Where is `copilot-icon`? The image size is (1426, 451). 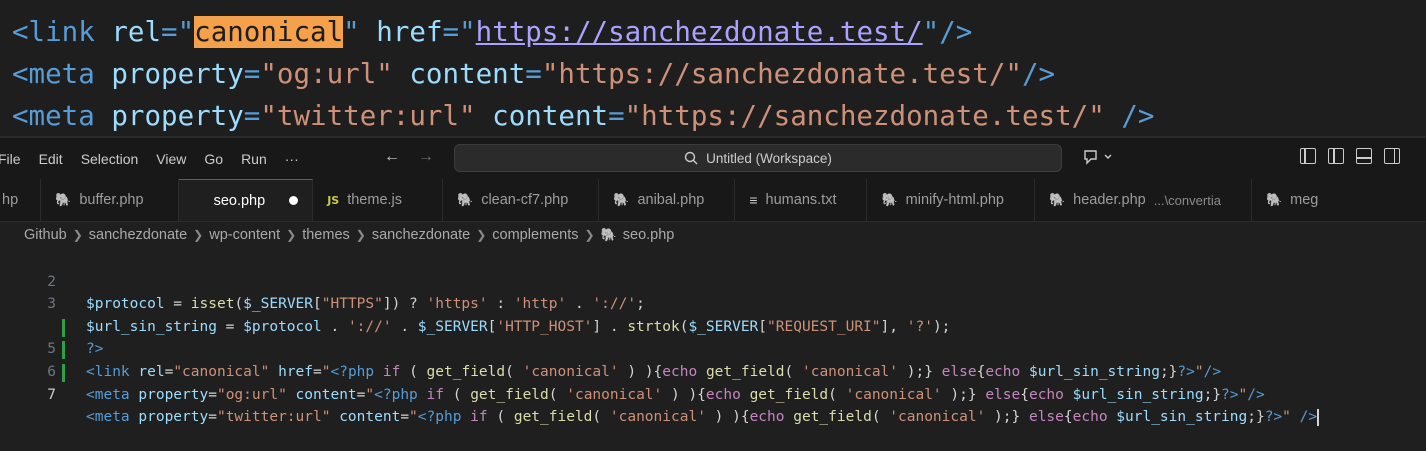 copilot-icon is located at coordinates (1098, 159).